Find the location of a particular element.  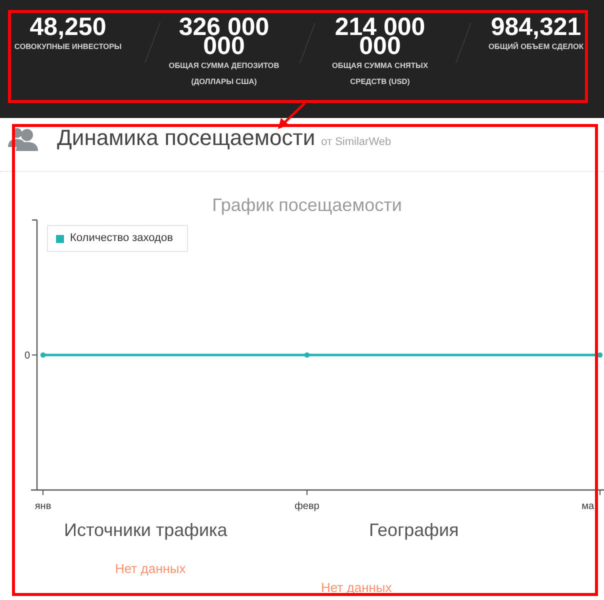

legend-swatch-icon is located at coordinates (60, 238).